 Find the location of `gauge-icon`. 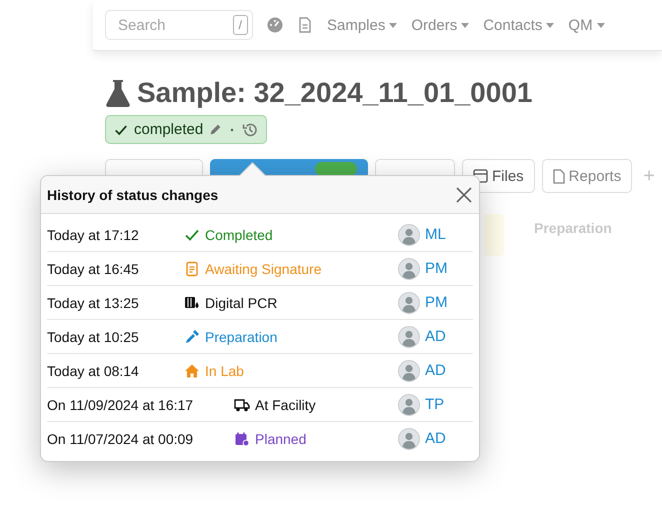

gauge-icon is located at coordinates (275, 25).